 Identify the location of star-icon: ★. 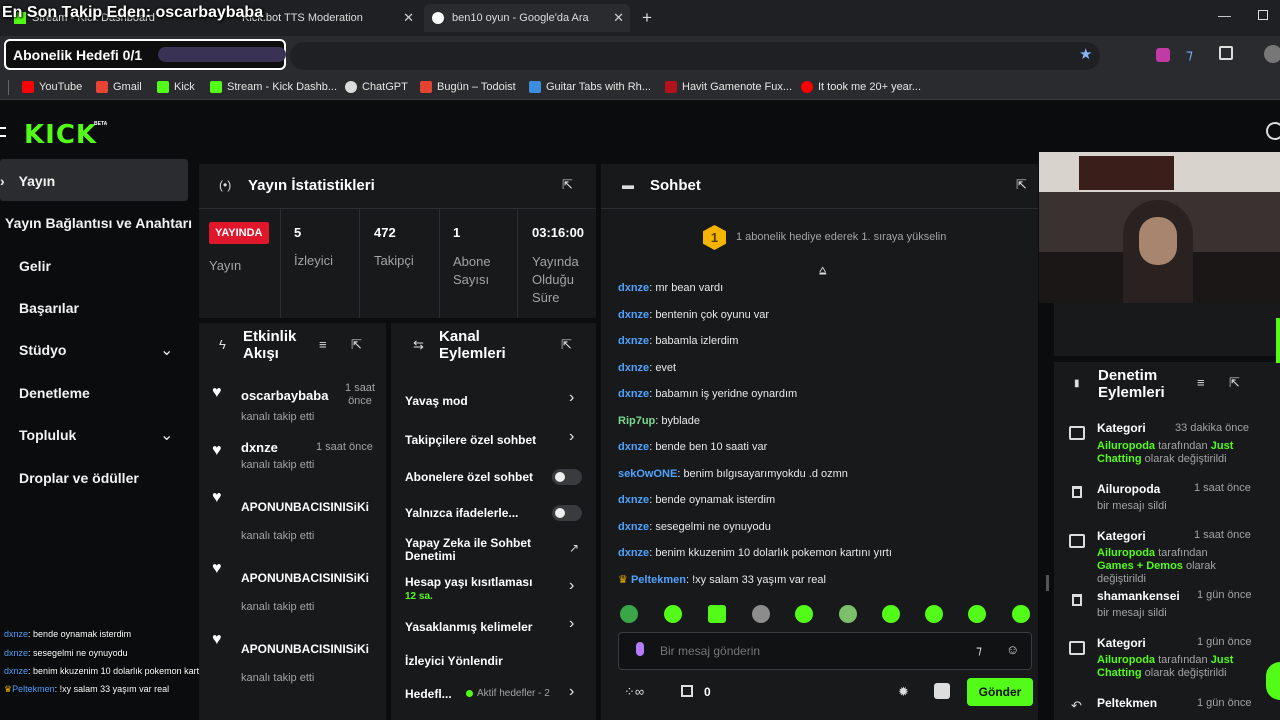
(1085, 54).